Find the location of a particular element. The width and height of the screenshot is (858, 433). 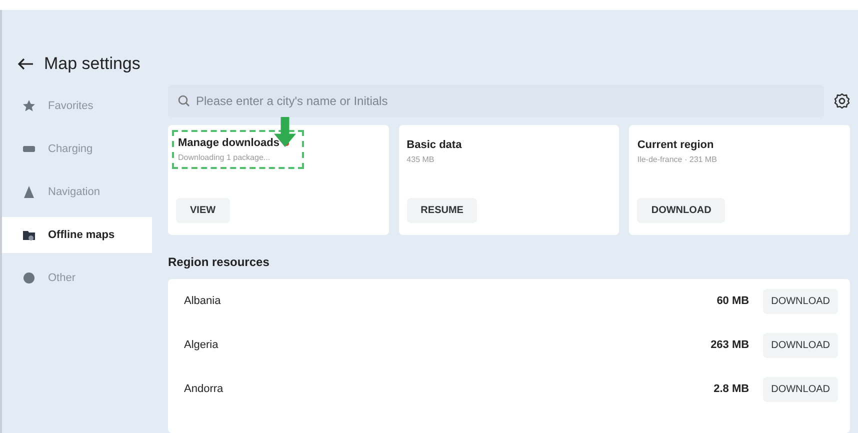

card-subtitle: 435 MB is located at coordinates (421, 160).